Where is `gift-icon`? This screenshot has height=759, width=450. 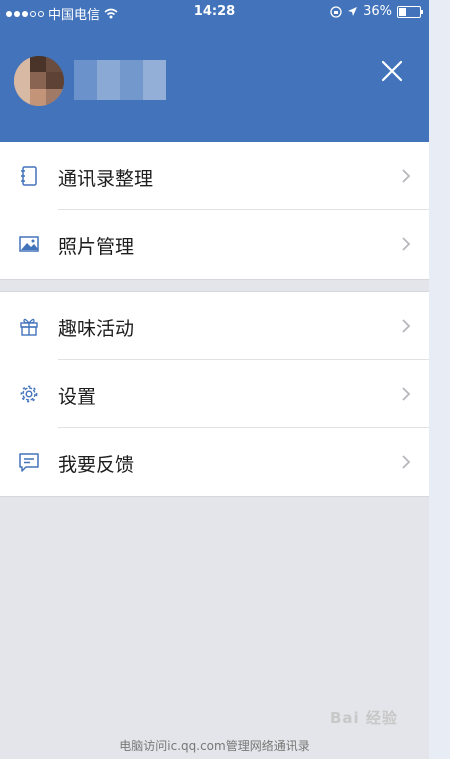
gift-icon is located at coordinates (29, 327).